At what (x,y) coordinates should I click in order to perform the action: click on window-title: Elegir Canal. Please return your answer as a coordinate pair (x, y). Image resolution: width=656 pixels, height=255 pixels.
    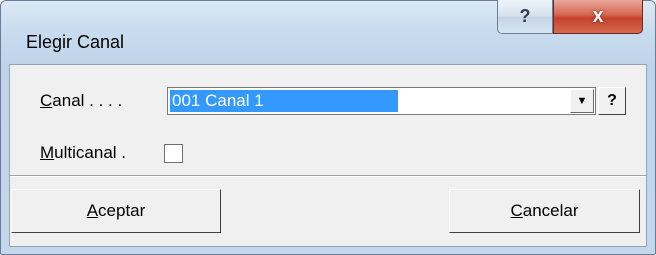
    Looking at the image, I should click on (75, 42).